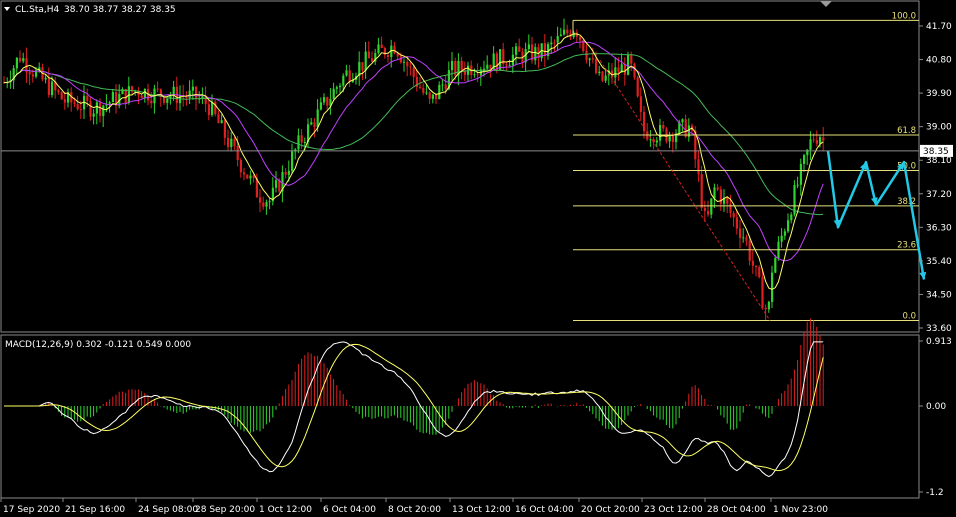  What do you see at coordinates (673, 510) in the screenshot?
I see `time-tick-label: 23 Oct 12:00` at bounding box center [673, 510].